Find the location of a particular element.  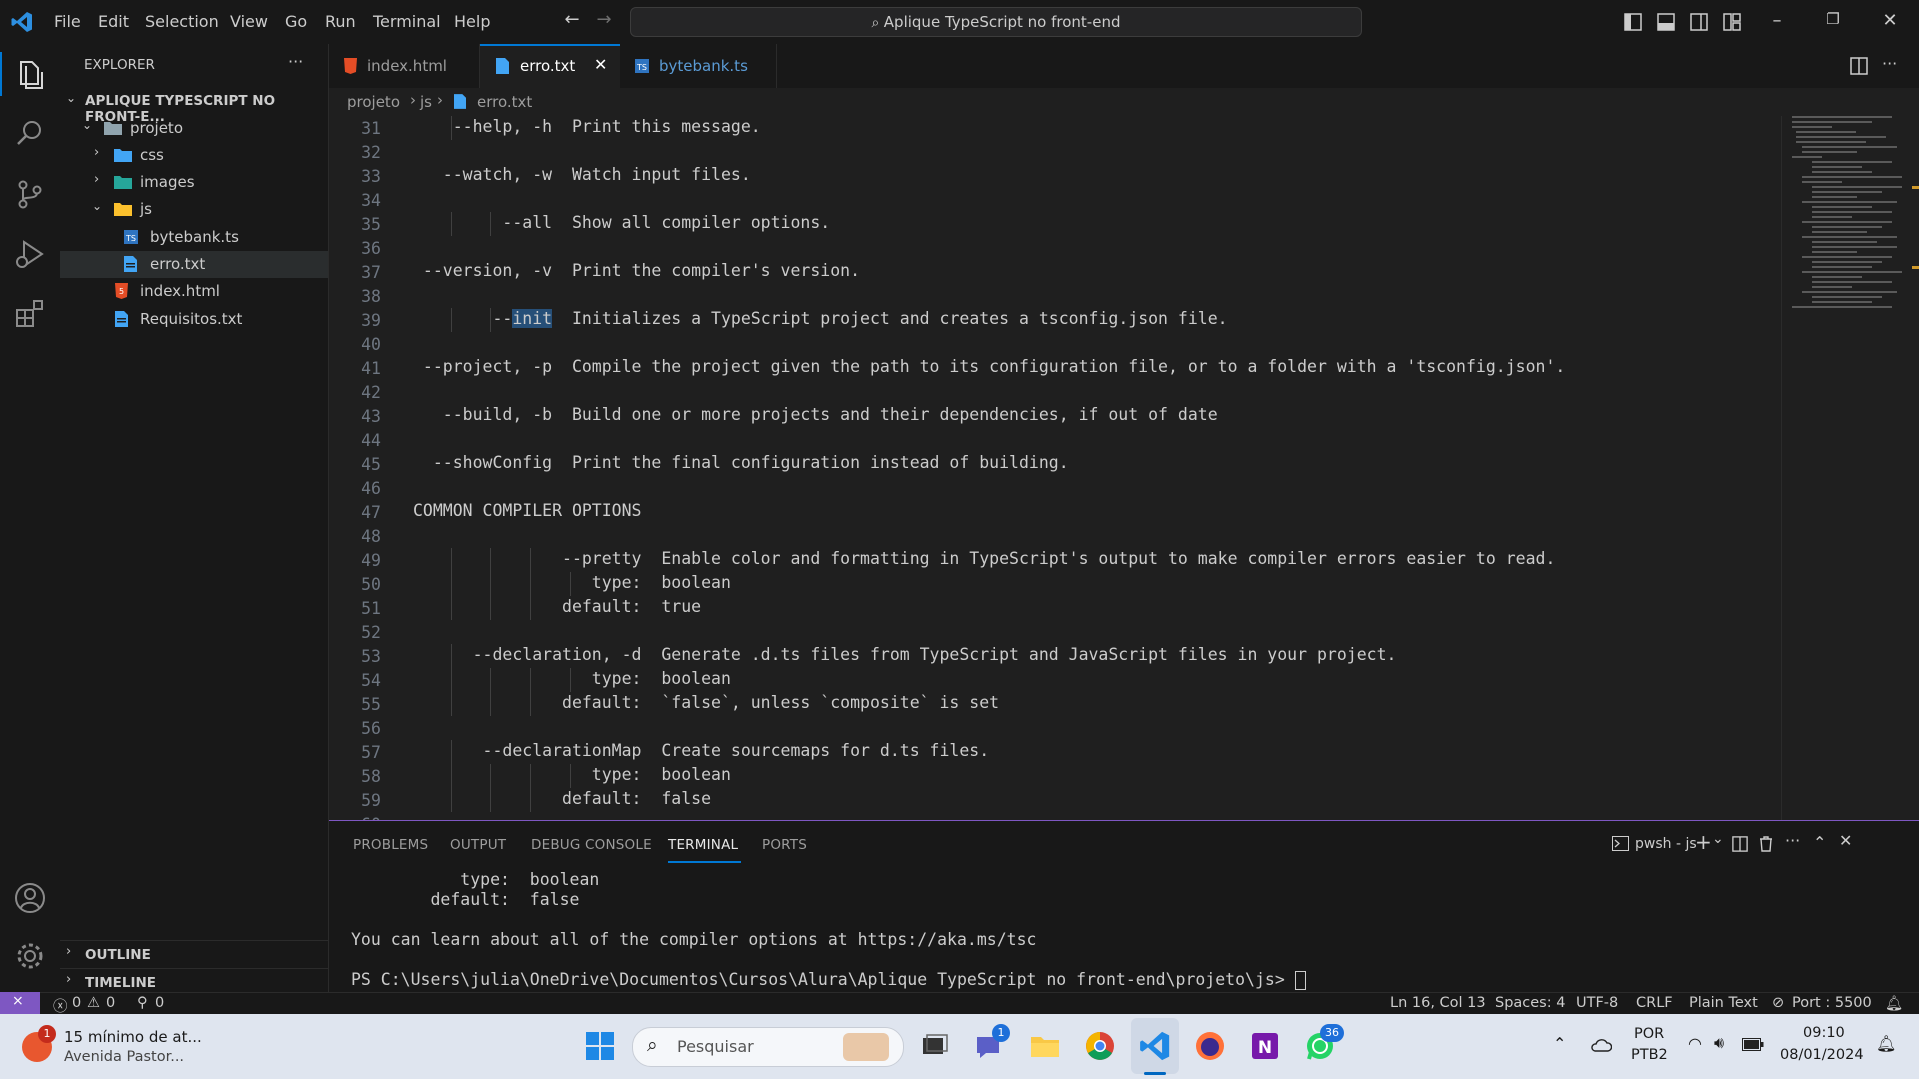

tab-ports: PORTS is located at coordinates (784, 845).